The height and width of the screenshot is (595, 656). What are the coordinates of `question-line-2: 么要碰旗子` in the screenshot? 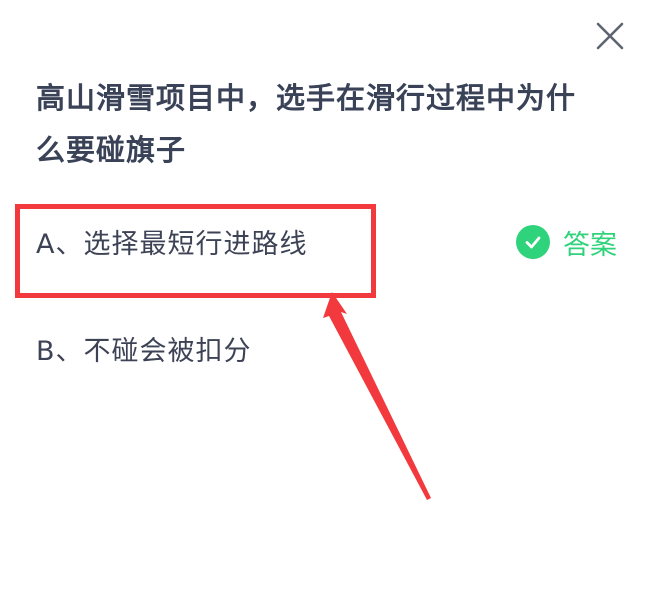 It's located at (111, 150).